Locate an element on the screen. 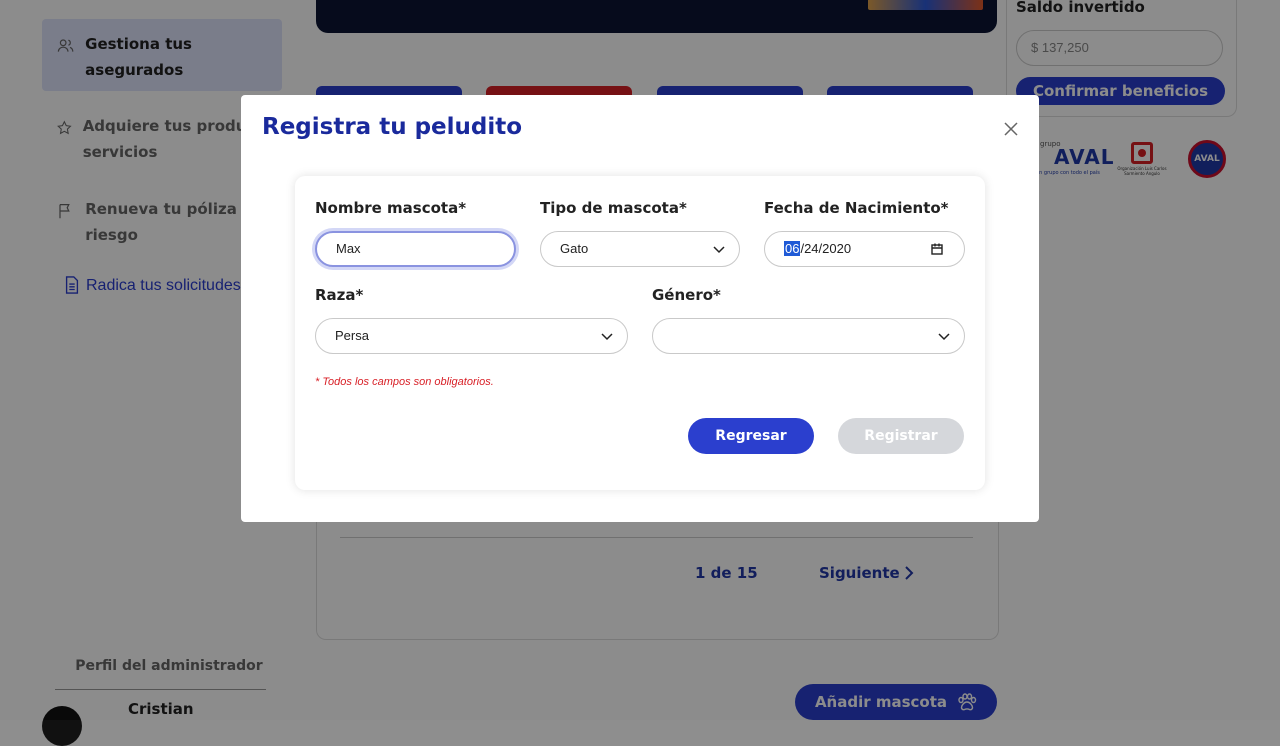 This screenshot has height=746, width=1280. pet-type-select: Gato is located at coordinates (640, 249).